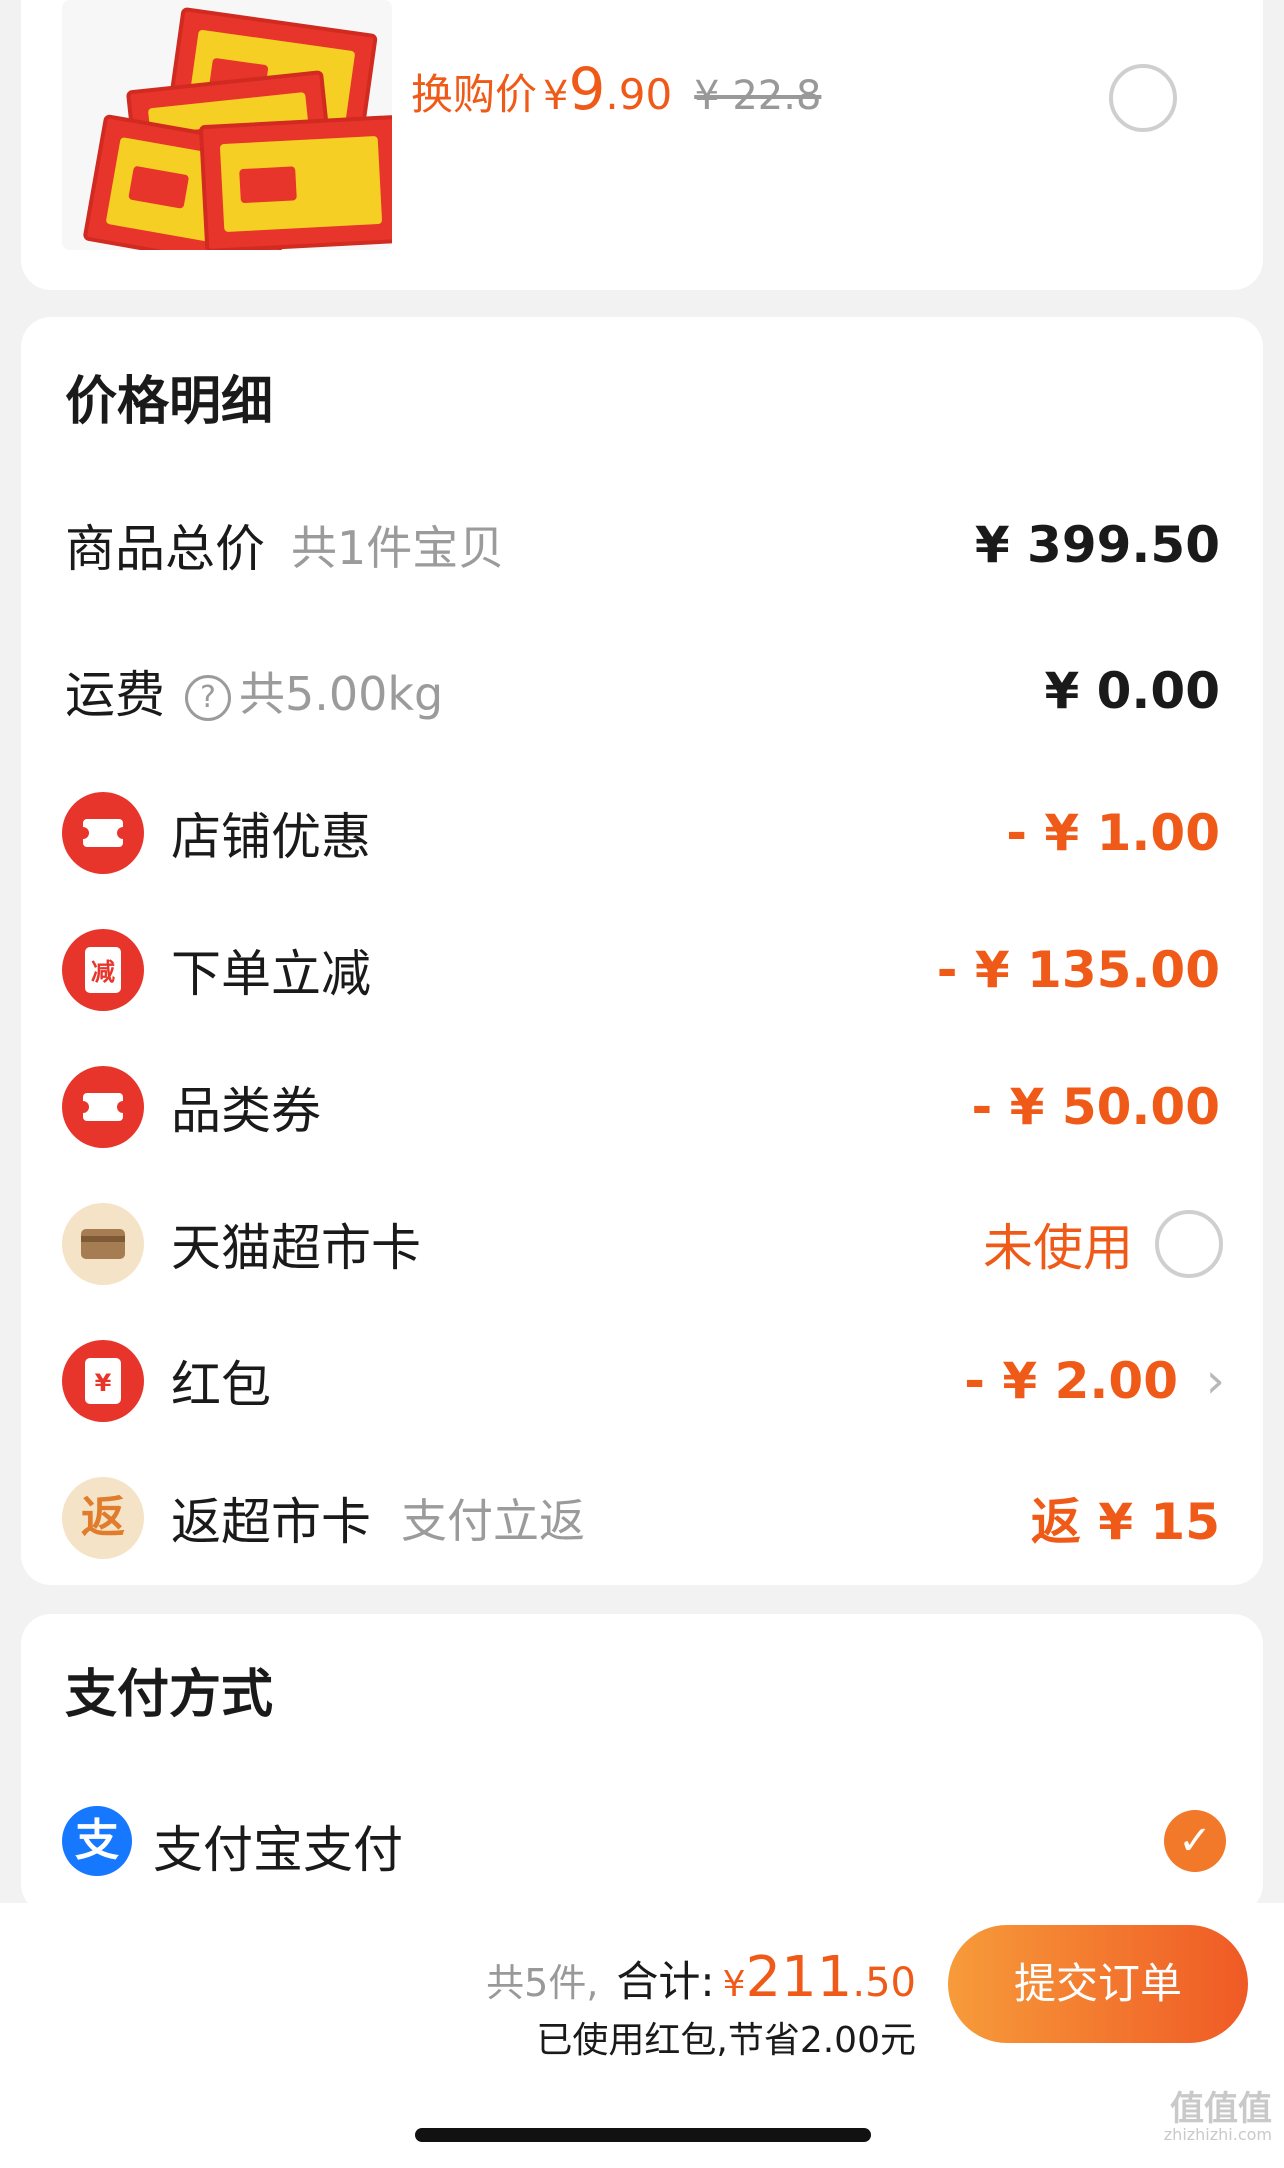 This screenshot has width=1284, height=2168. Describe the element at coordinates (1189, 1244) in the screenshot. I see `tmall-card-radio` at that location.